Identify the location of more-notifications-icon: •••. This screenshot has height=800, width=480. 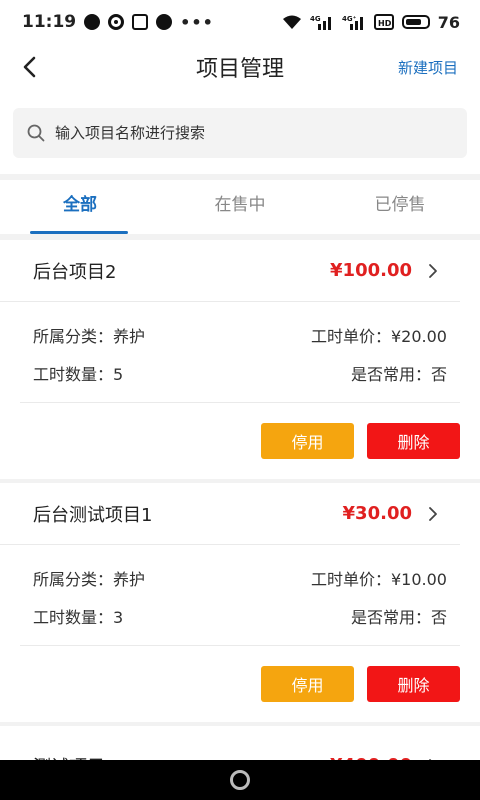
(197, 22).